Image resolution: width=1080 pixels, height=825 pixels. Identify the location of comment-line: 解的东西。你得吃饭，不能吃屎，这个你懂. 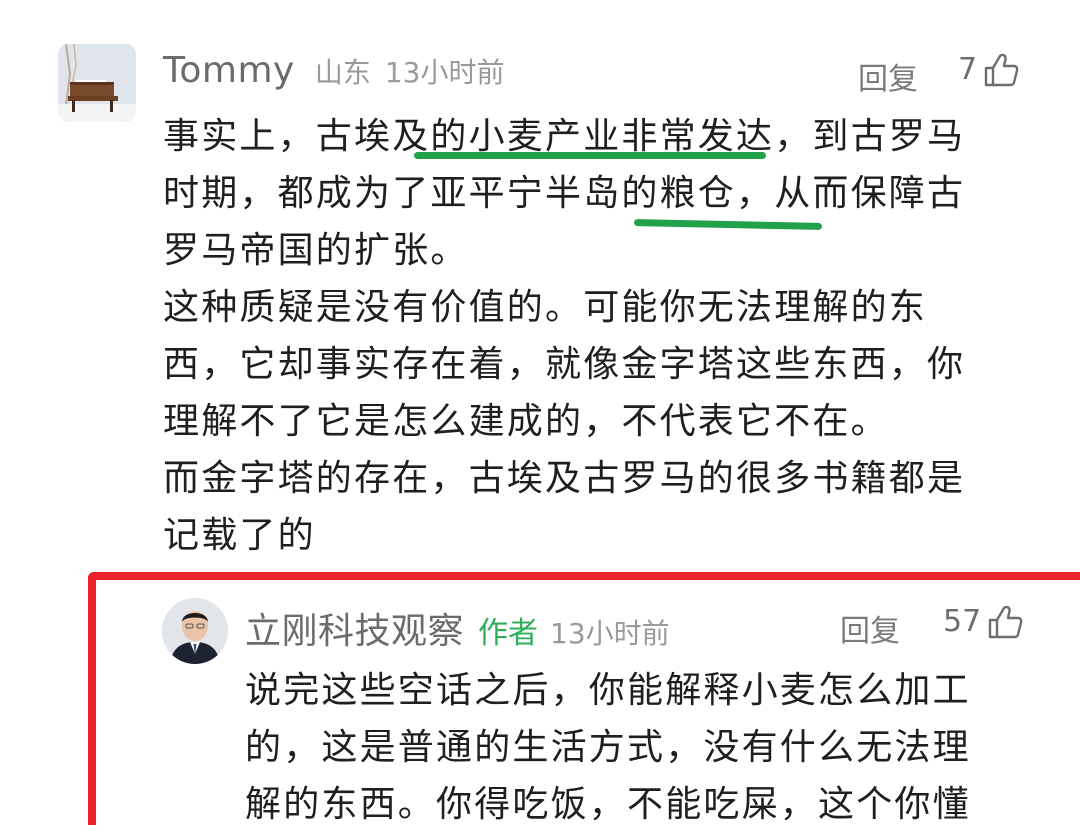
(608, 804).